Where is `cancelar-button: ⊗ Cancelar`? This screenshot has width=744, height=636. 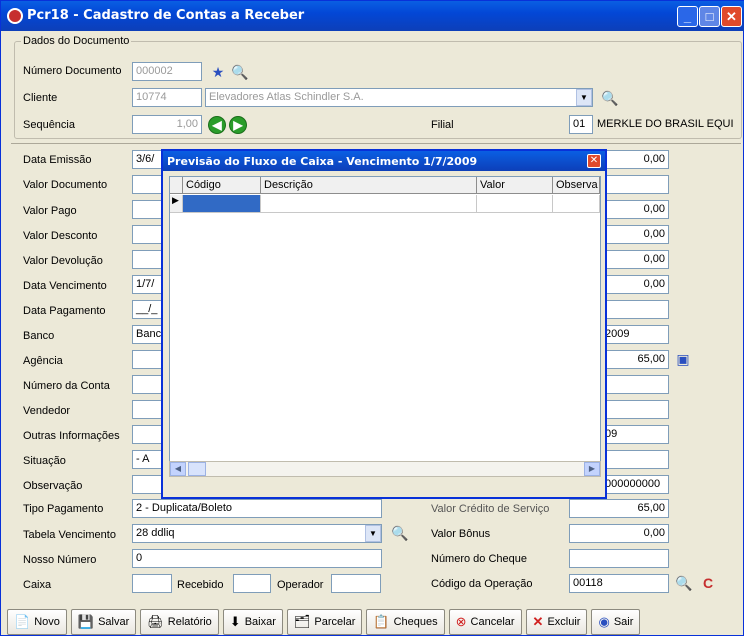 cancelar-button: ⊗ Cancelar is located at coordinates (485, 622).